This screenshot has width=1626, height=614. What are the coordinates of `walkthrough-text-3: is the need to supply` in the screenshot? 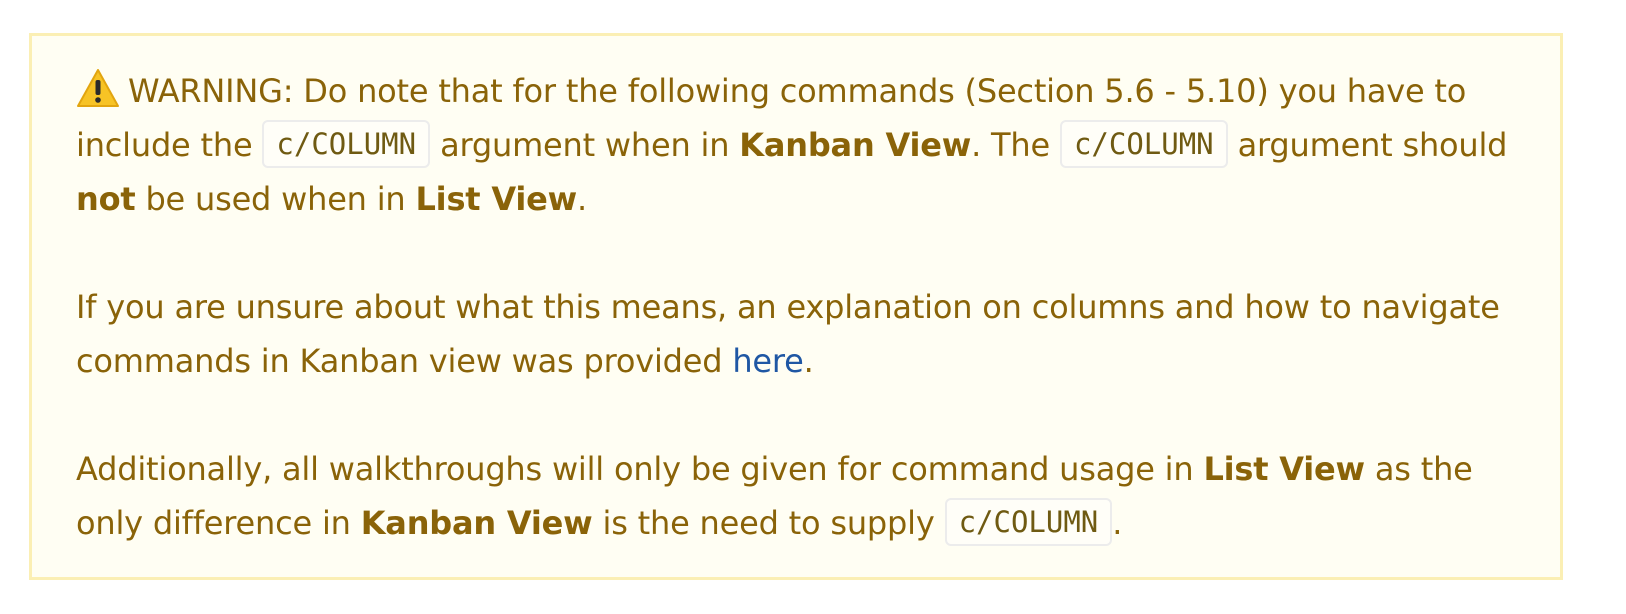 It's located at (768, 523).